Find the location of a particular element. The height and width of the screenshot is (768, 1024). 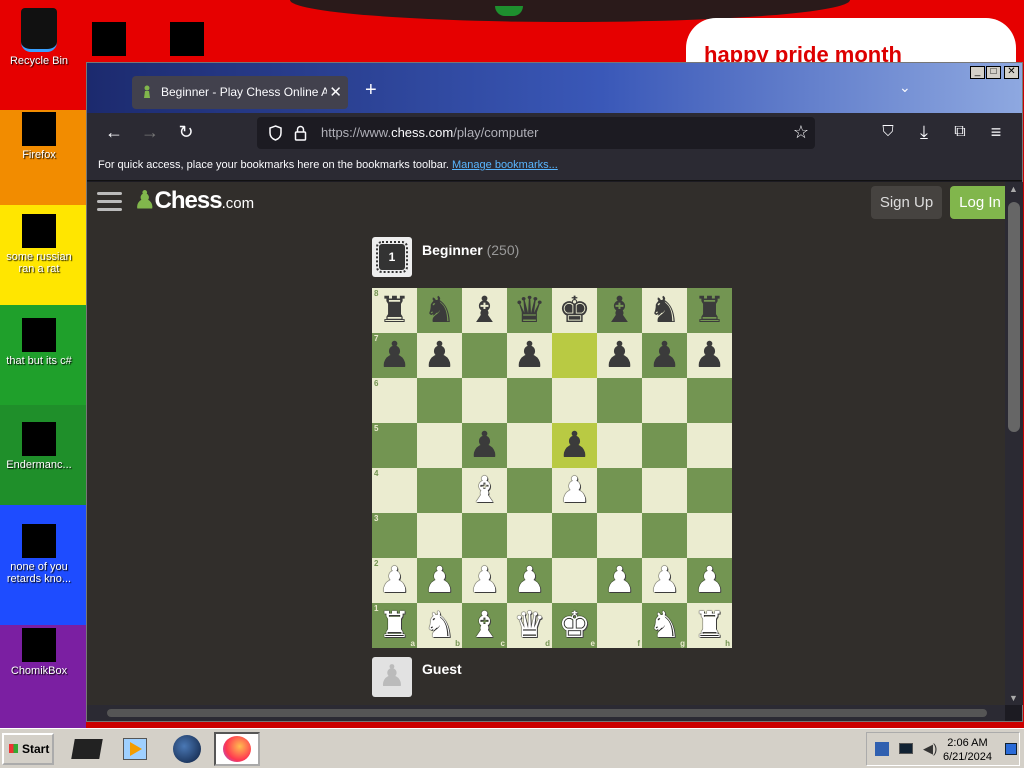

reload-icon: ↻ is located at coordinates (186, 132).